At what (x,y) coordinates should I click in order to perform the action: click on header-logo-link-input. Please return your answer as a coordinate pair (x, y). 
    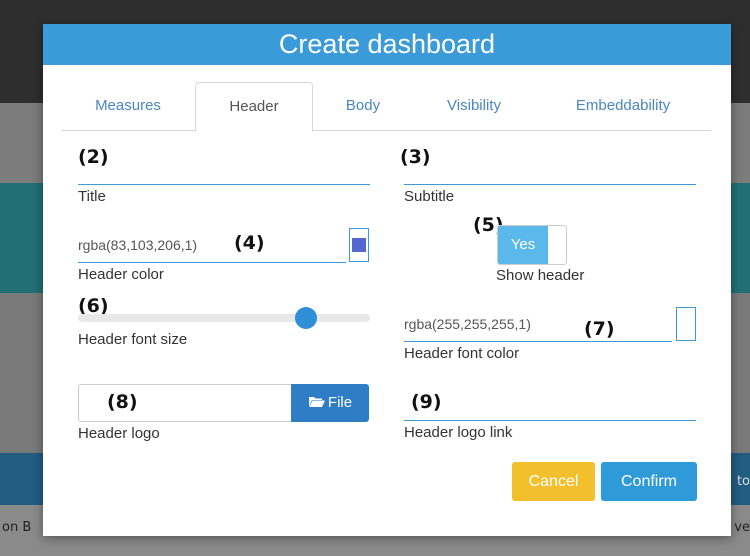
    Looking at the image, I should click on (550, 403).